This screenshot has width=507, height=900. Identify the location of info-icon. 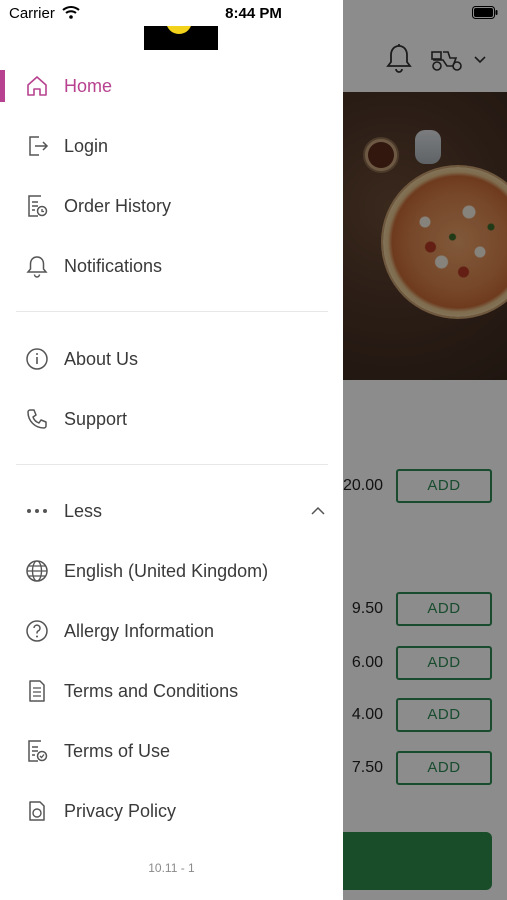
(37, 359).